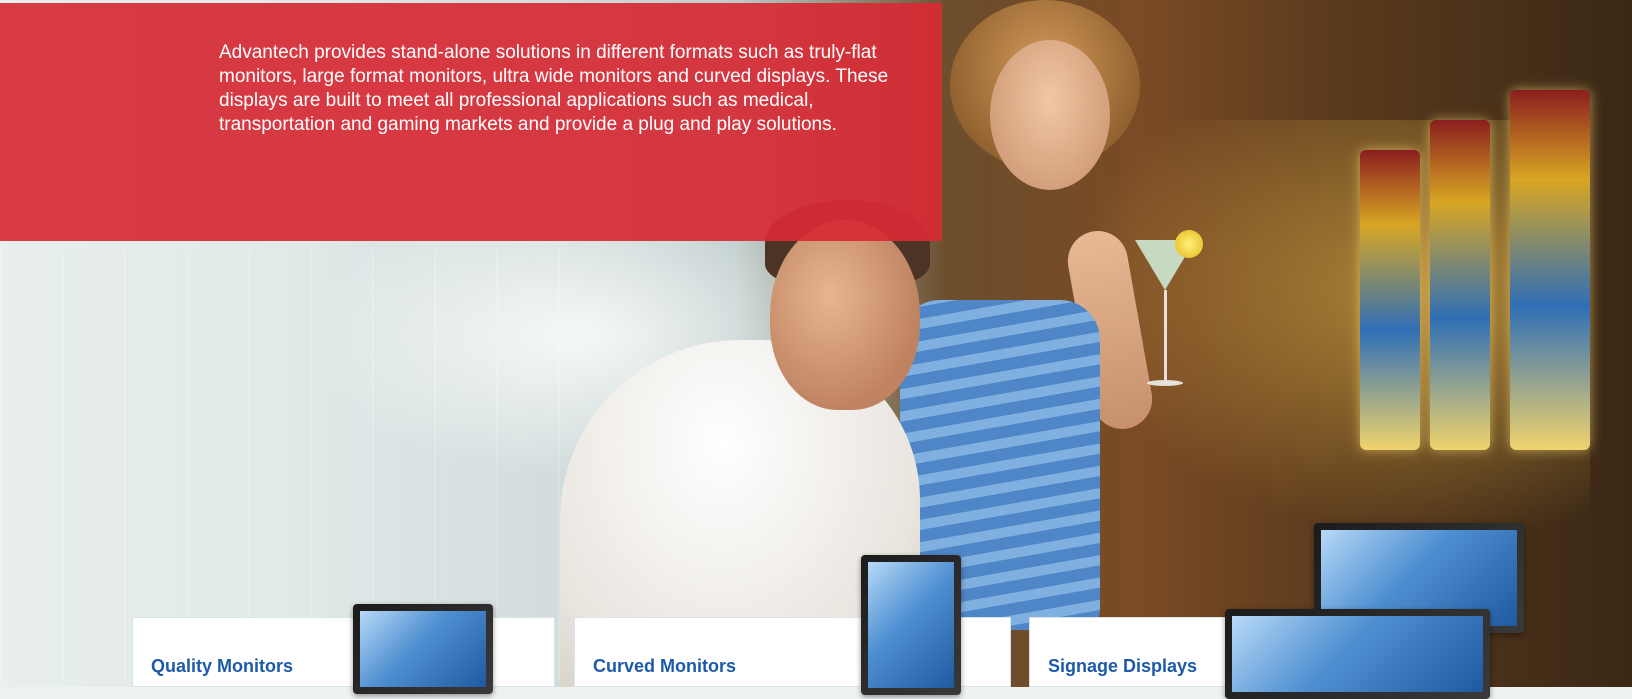 This screenshot has height=699, width=1632. Describe the element at coordinates (1169, 315) in the screenshot. I see `martini-glass` at that location.